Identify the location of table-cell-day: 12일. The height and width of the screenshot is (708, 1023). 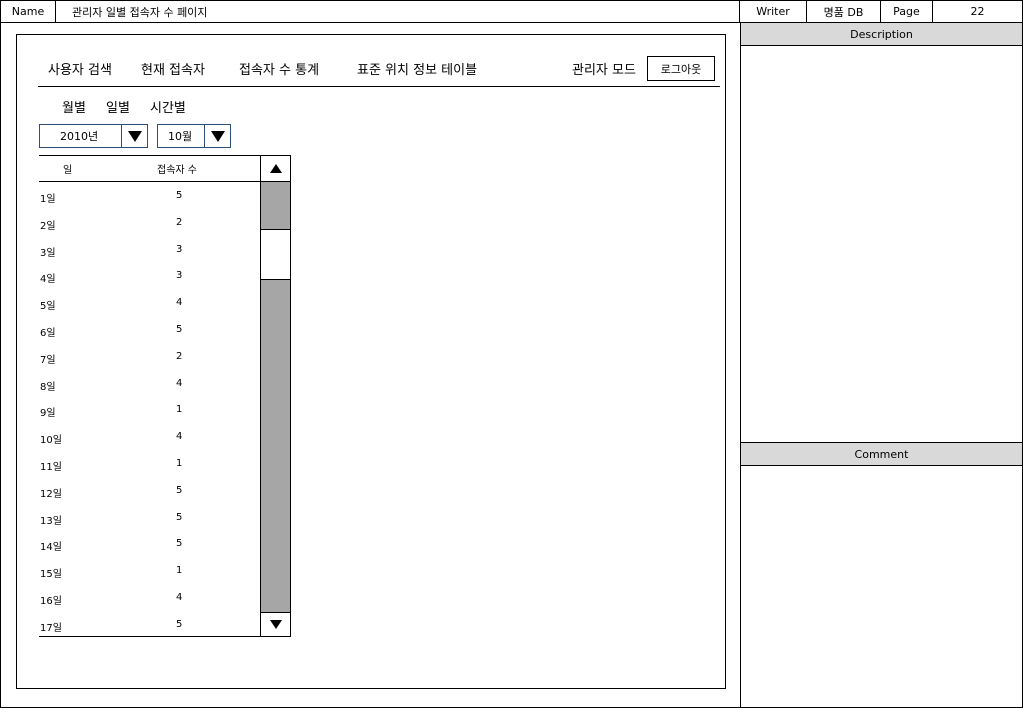
(51, 494).